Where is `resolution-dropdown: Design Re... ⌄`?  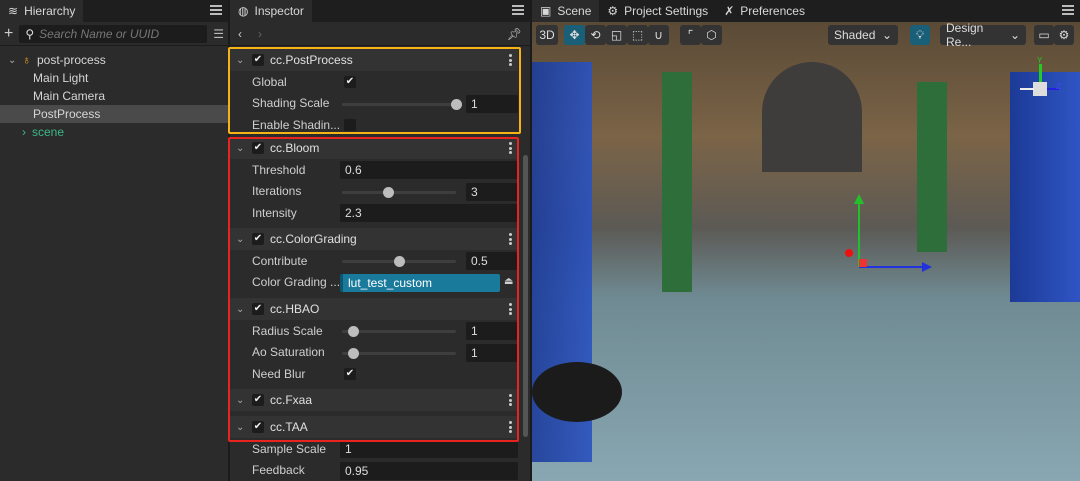
resolution-dropdown: Design Re... ⌄ is located at coordinates (983, 35).